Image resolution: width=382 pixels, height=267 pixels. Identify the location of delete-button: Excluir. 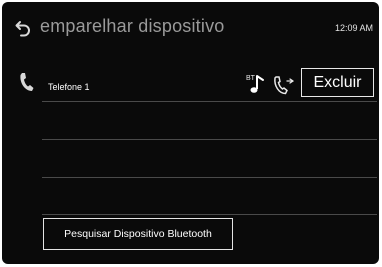
(337, 82).